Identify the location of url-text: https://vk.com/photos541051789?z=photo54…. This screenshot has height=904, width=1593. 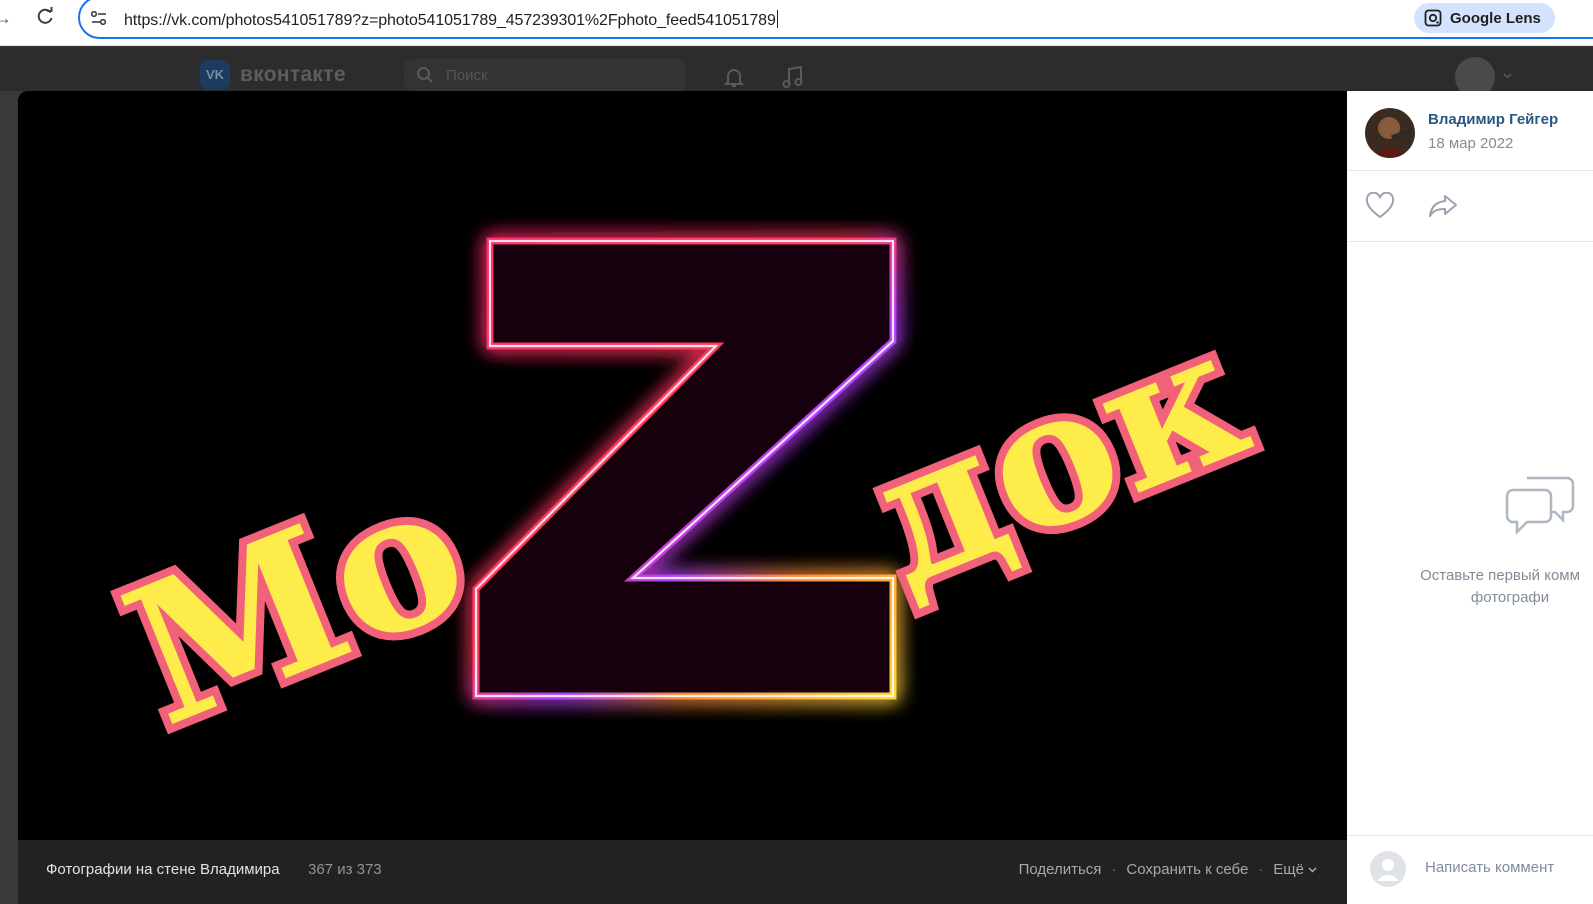
(451, 20).